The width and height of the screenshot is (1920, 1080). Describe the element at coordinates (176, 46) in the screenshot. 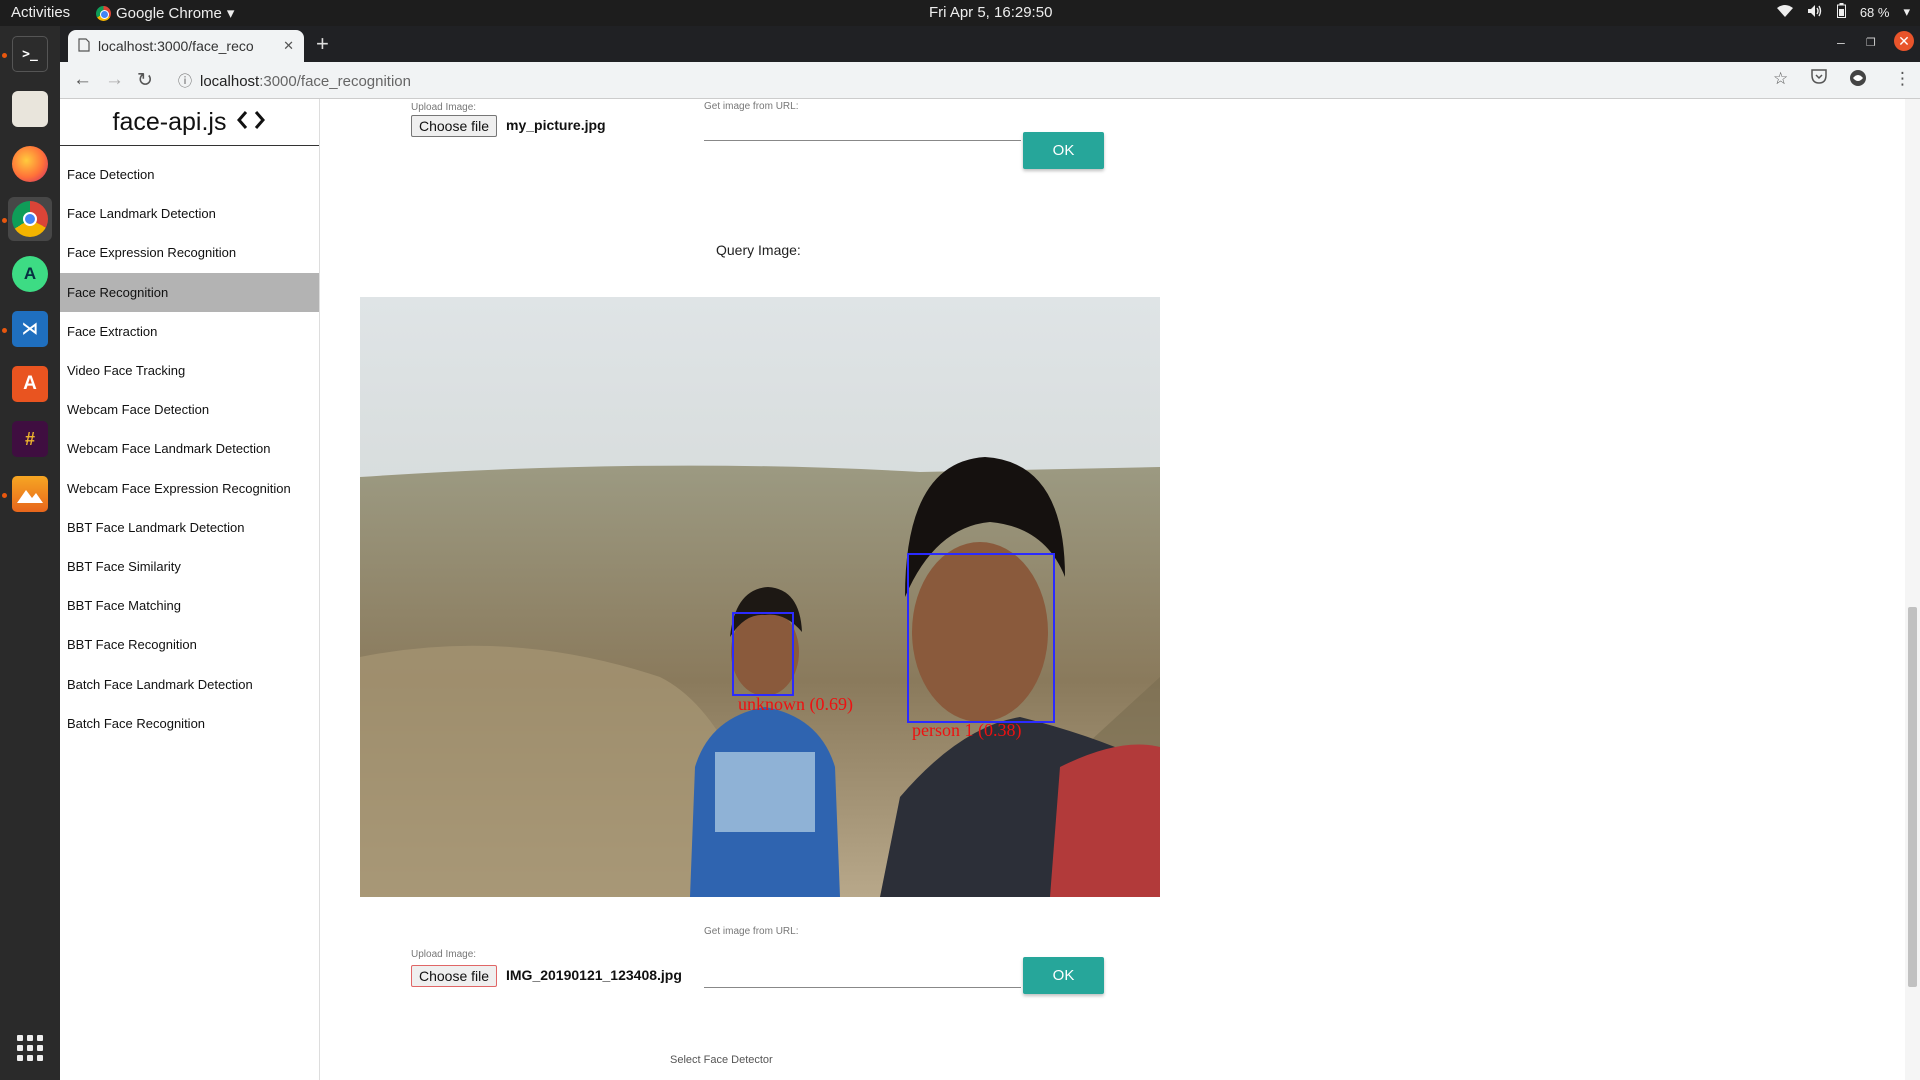

I see `tab-title: localhost:3000/face_reco` at that location.